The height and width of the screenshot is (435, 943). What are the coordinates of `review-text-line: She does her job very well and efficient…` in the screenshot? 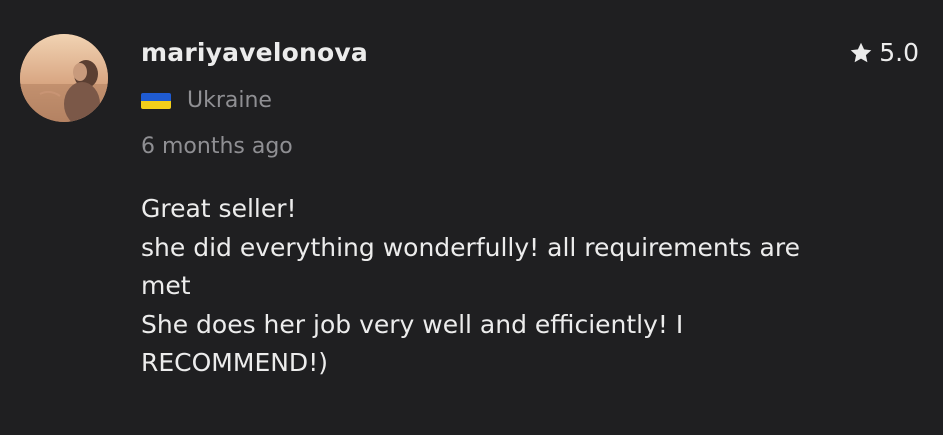 It's located at (412, 324).